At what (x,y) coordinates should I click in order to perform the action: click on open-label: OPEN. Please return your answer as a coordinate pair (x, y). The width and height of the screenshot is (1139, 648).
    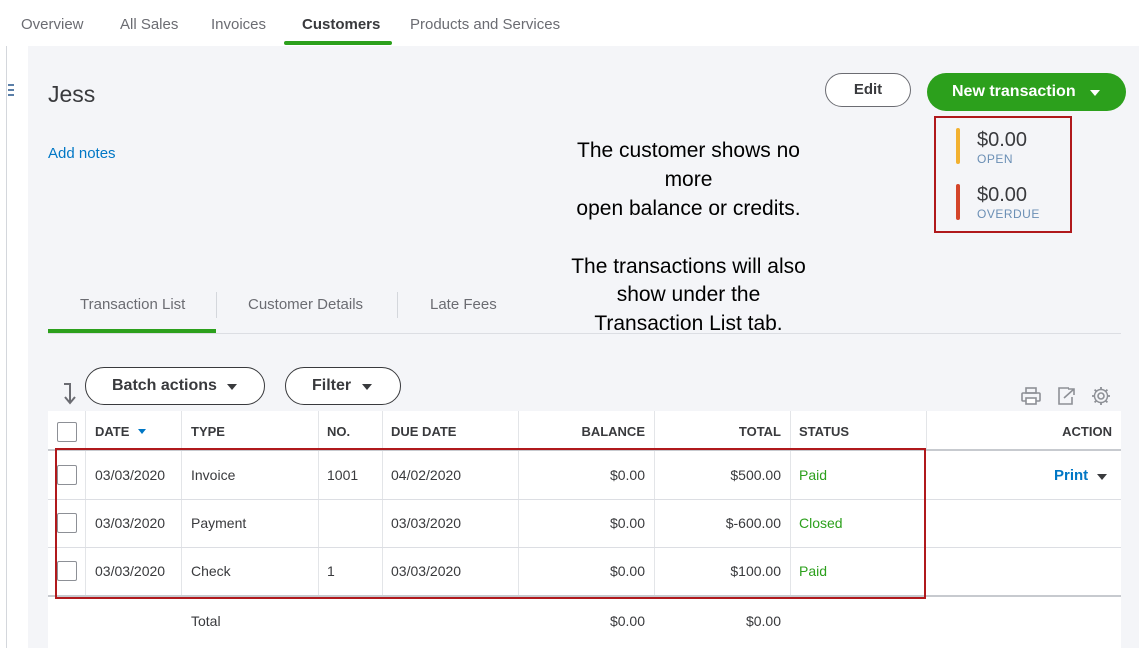
    Looking at the image, I should click on (995, 159).